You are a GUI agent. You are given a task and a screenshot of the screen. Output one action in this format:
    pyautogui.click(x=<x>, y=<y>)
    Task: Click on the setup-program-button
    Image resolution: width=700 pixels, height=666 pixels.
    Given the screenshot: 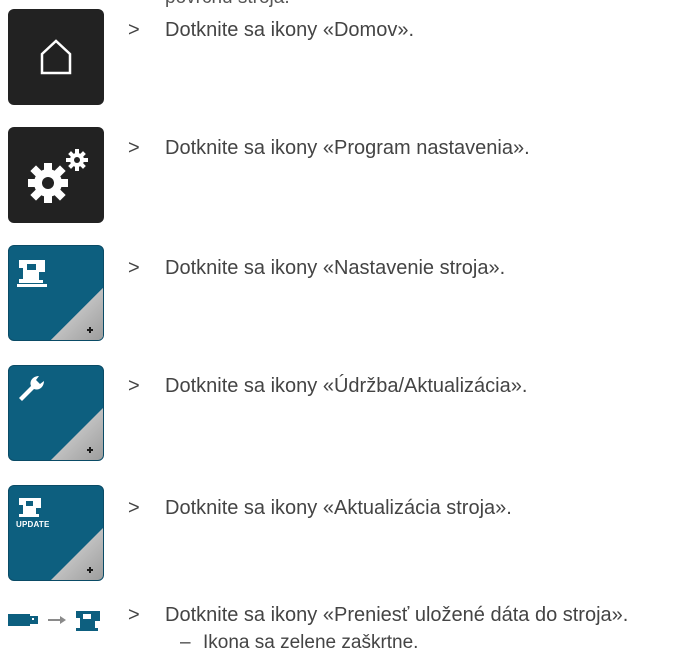 What is the action you would take?
    pyautogui.click(x=56, y=175)
    